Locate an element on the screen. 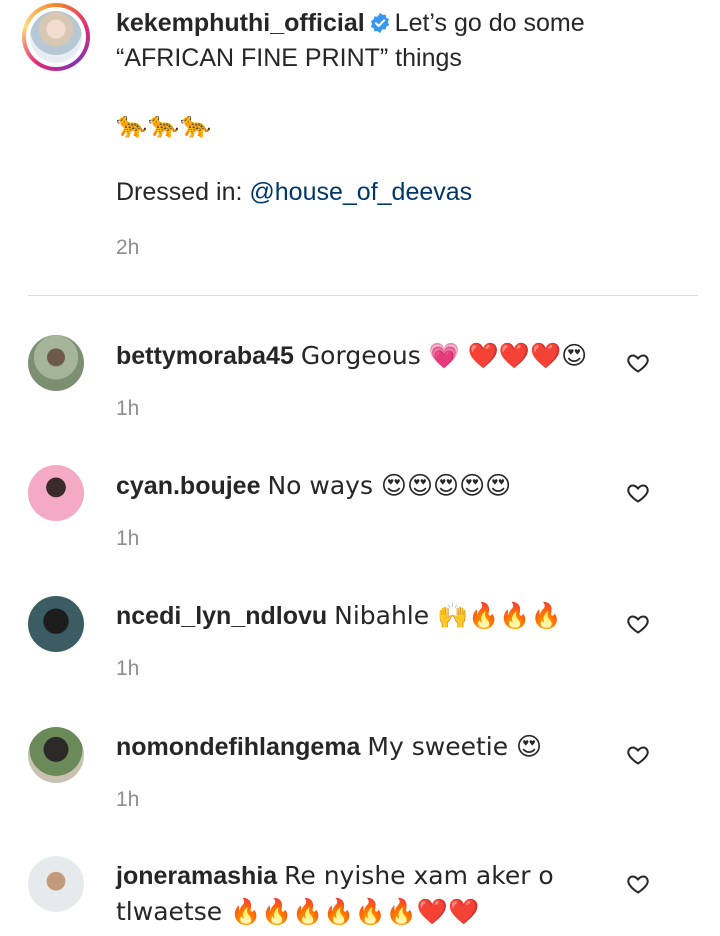  comment-body: No ways 😍😍😍😍😍 is located at coordinates (389, 485).